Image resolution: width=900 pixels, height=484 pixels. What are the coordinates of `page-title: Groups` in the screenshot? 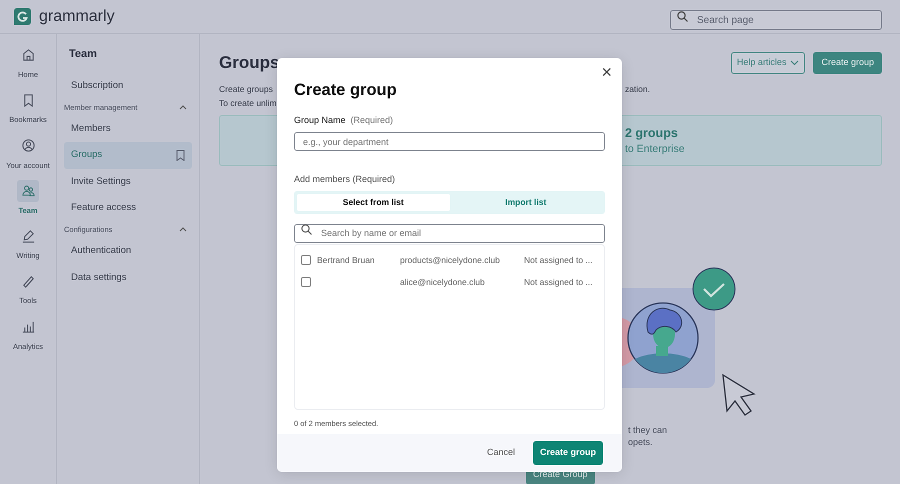 It's located at (249, 63).